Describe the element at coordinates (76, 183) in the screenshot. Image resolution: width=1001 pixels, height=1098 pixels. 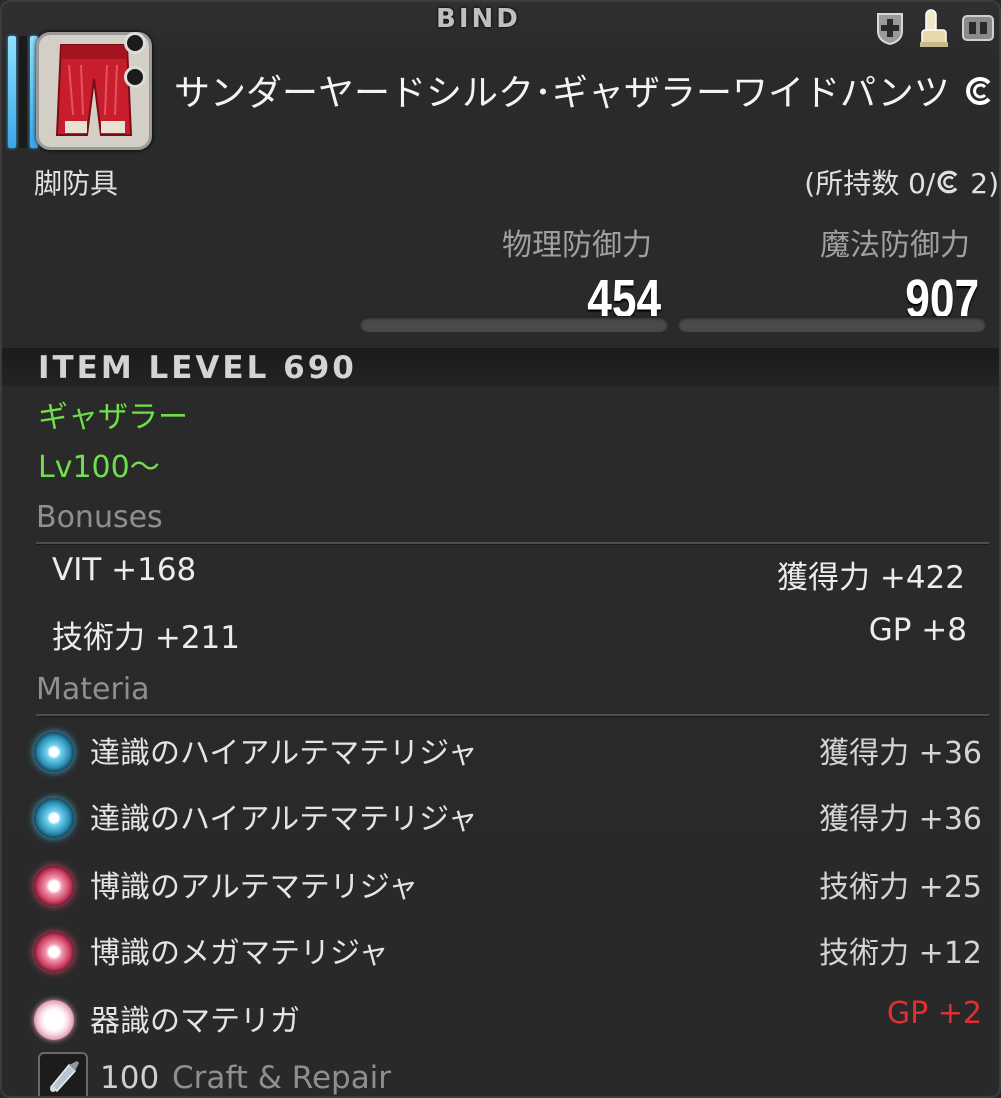
I see `item-category: 脚防具` at that location.